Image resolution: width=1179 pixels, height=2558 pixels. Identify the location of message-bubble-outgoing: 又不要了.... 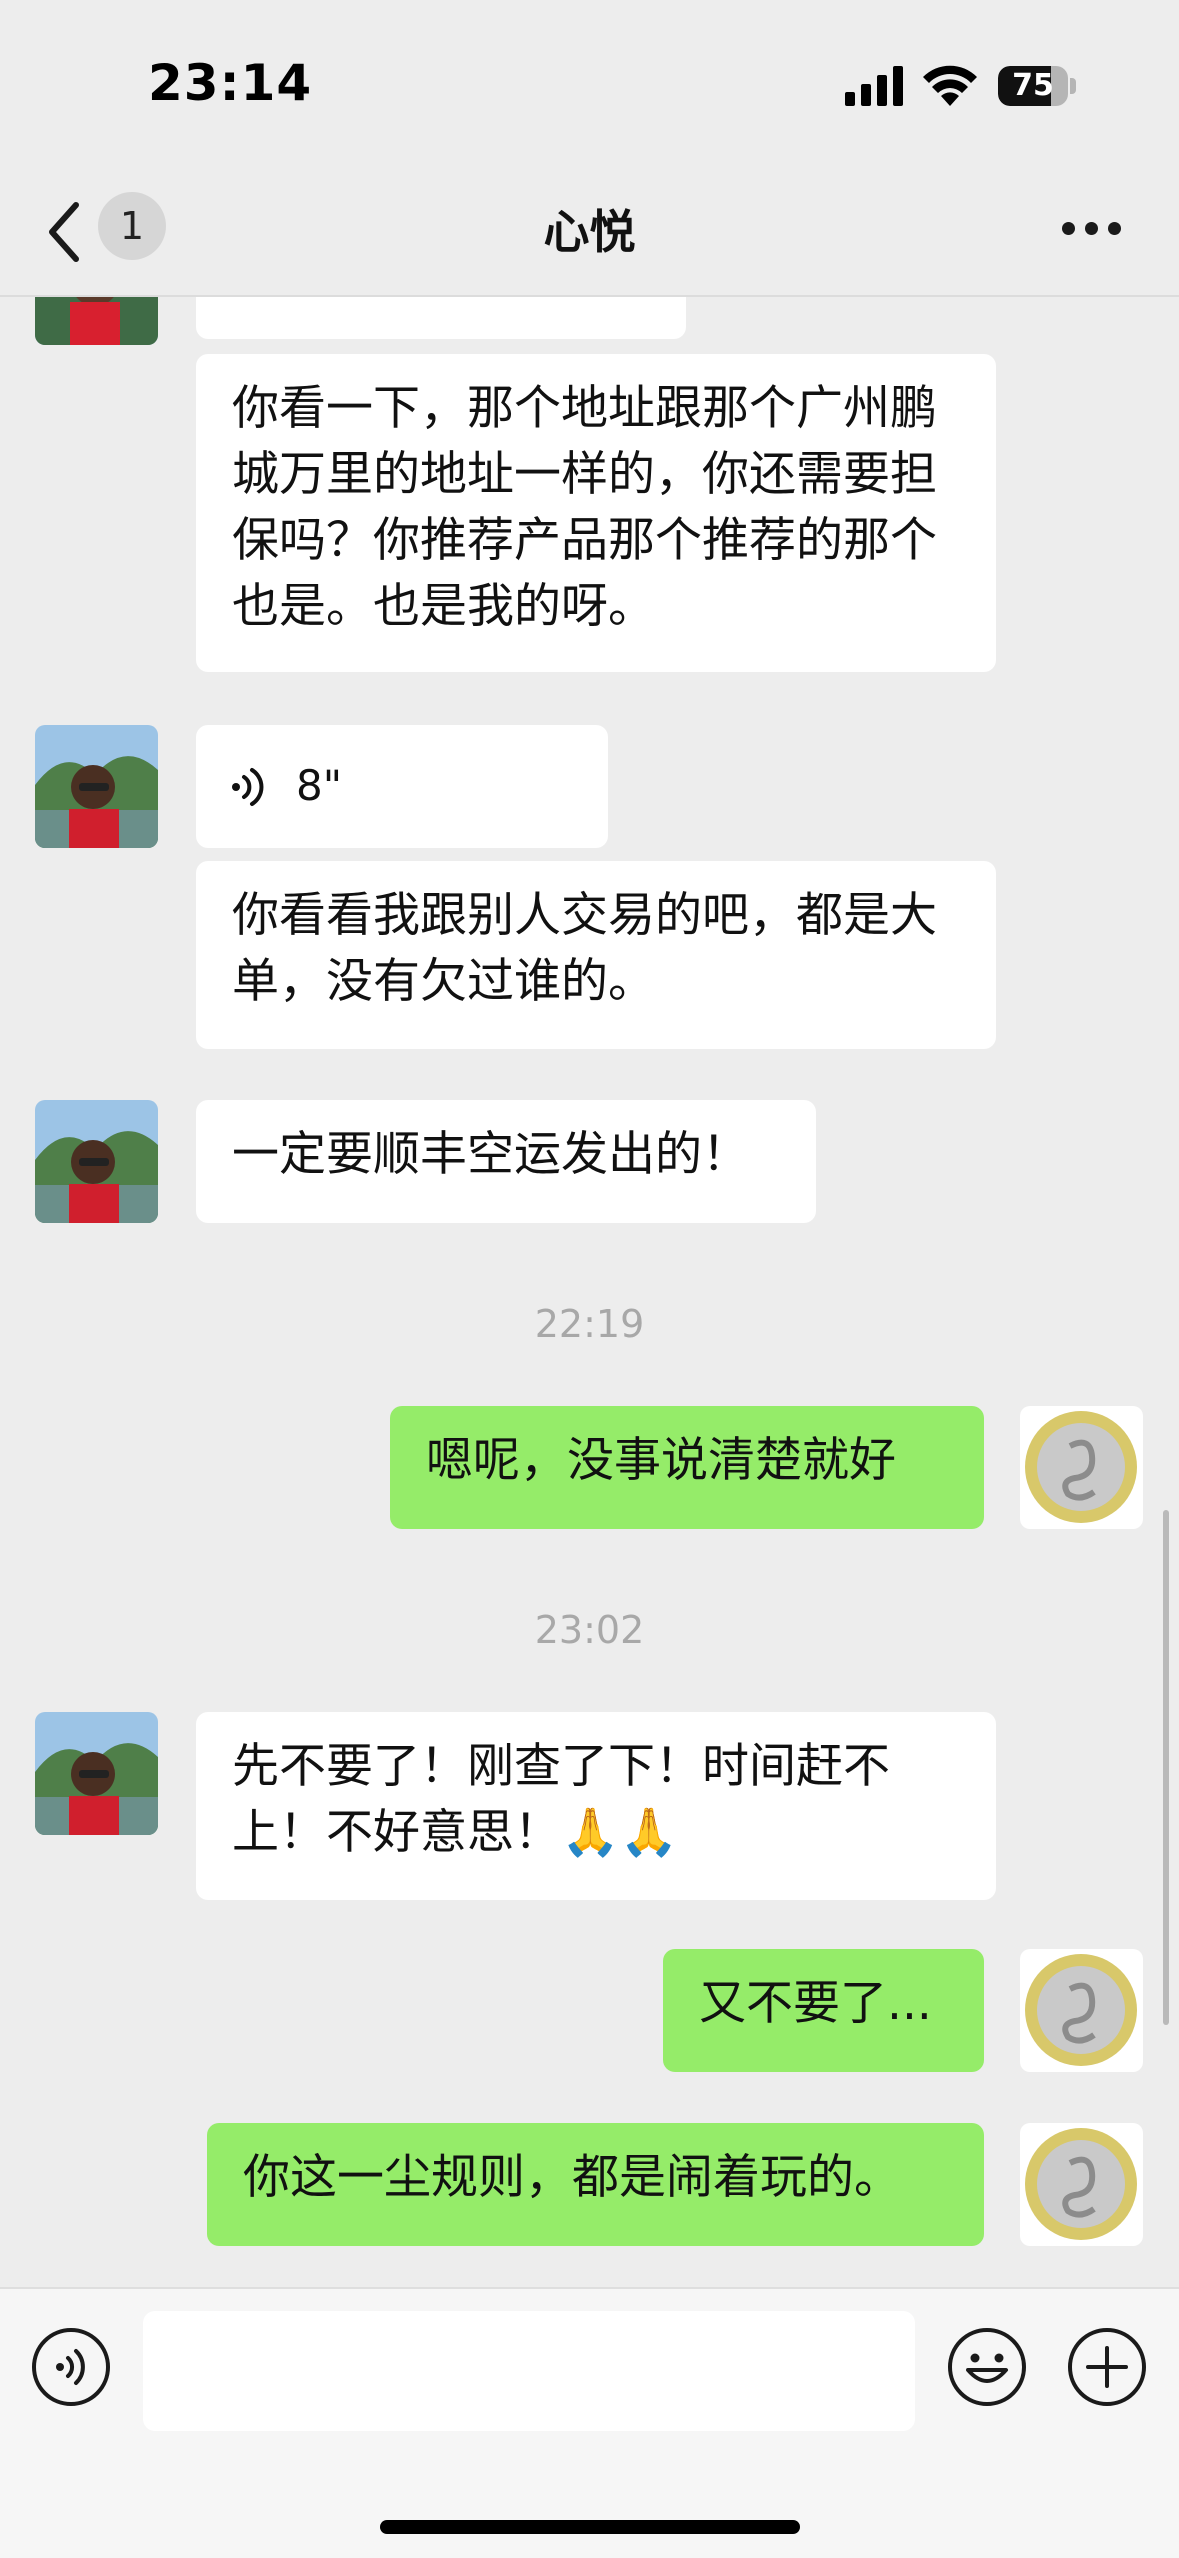
(823, 2010).